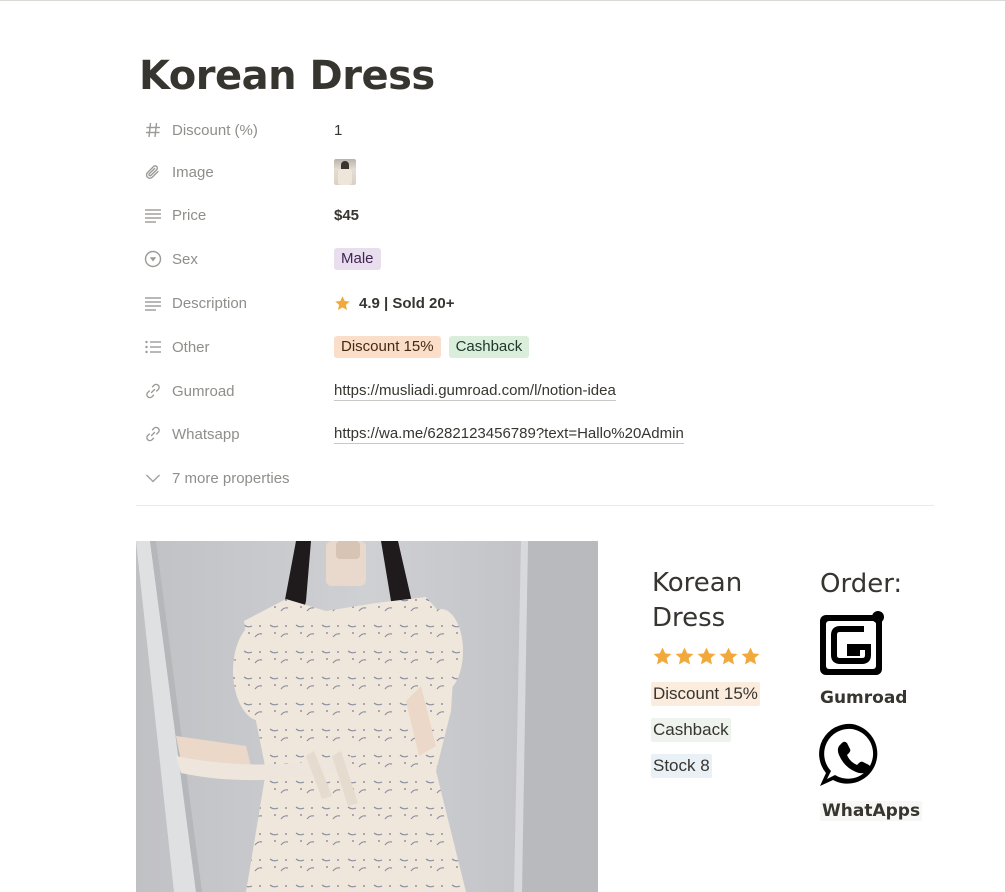 This screenshot has width=1005, height=892. I want to click on product-name-line: Dress, so click(689, 618).